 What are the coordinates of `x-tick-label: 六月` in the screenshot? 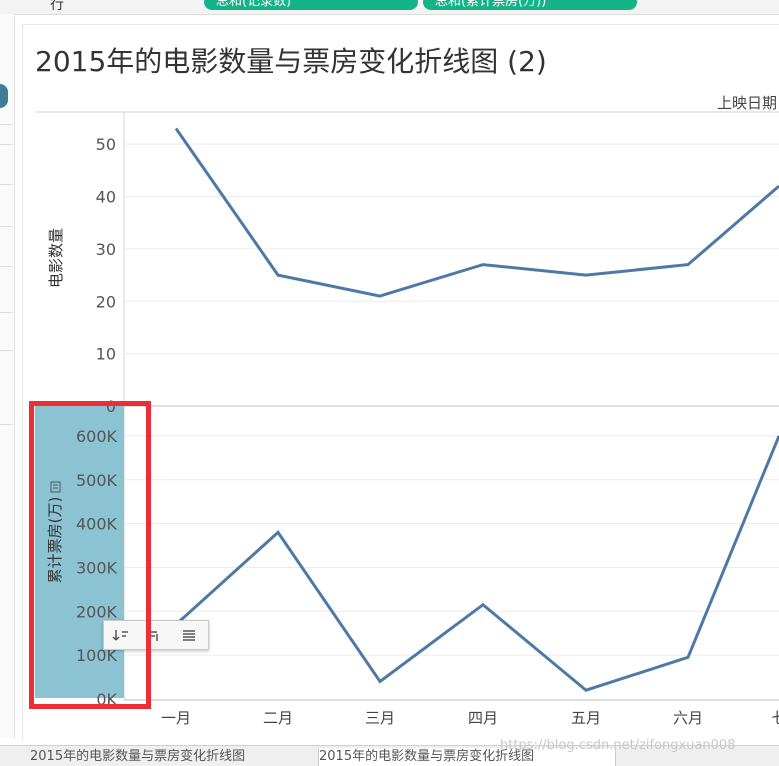 It's located at (688, 718).